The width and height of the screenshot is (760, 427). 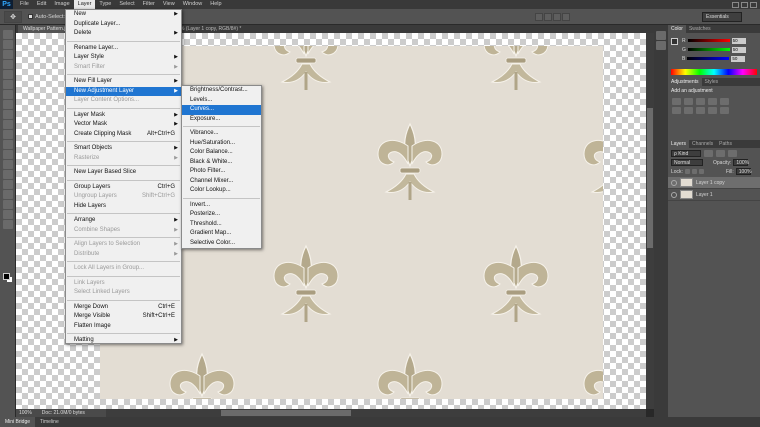 What do you see at coordinates (7, 84) in the screenshot?
I see `eyedropper-tool-icon` at bounding box center [7, 84].